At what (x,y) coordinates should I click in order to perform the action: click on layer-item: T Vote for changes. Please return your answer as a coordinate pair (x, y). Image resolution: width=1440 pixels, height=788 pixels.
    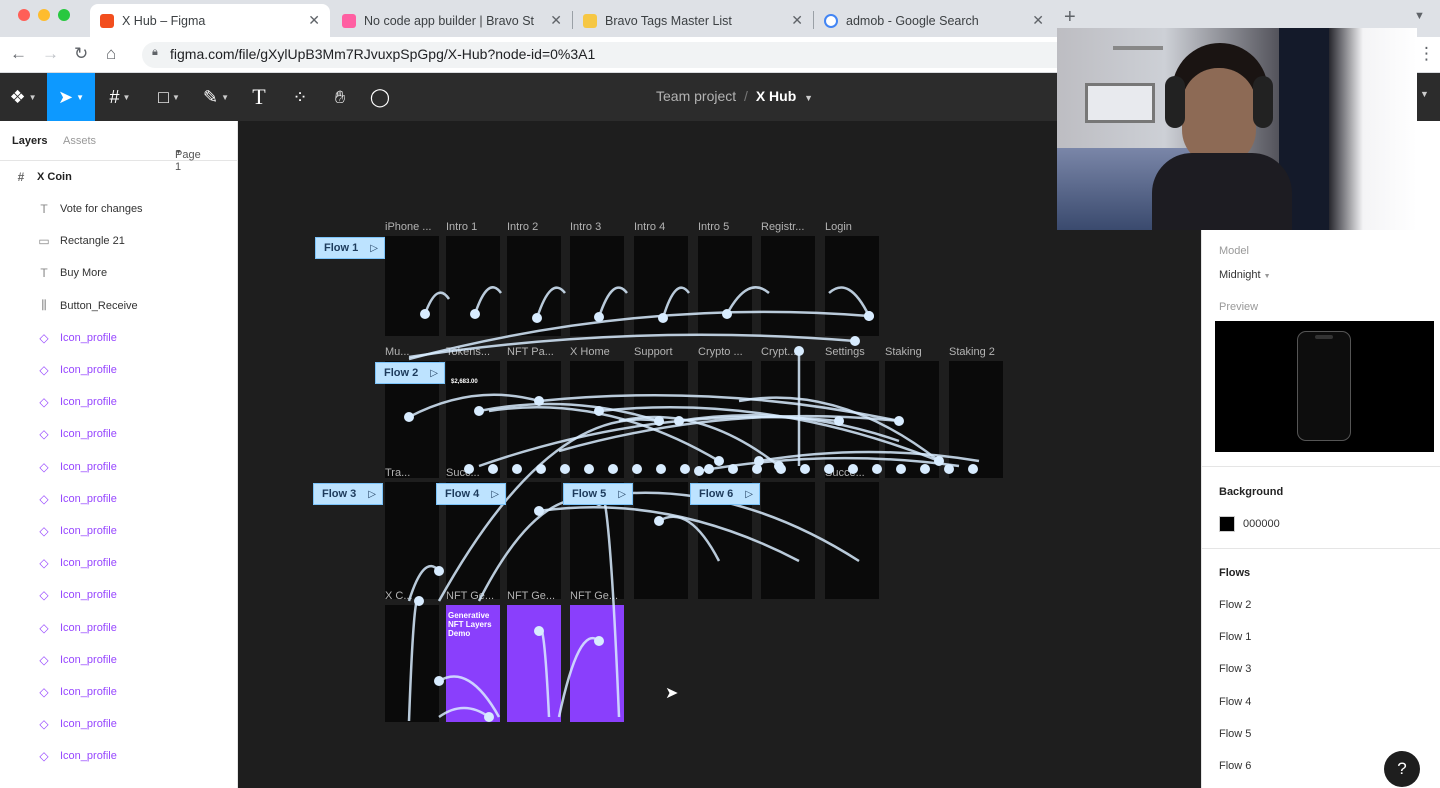
    Looking at the image, I should click on (118, 209).